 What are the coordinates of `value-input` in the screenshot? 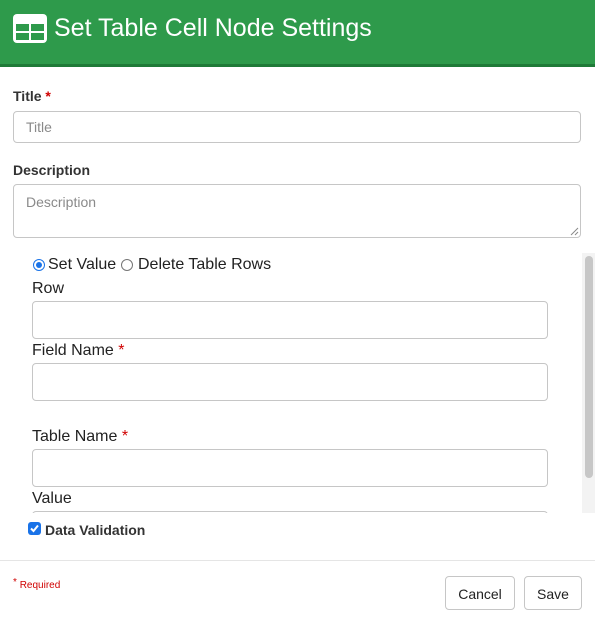 It's located at (290, 512).